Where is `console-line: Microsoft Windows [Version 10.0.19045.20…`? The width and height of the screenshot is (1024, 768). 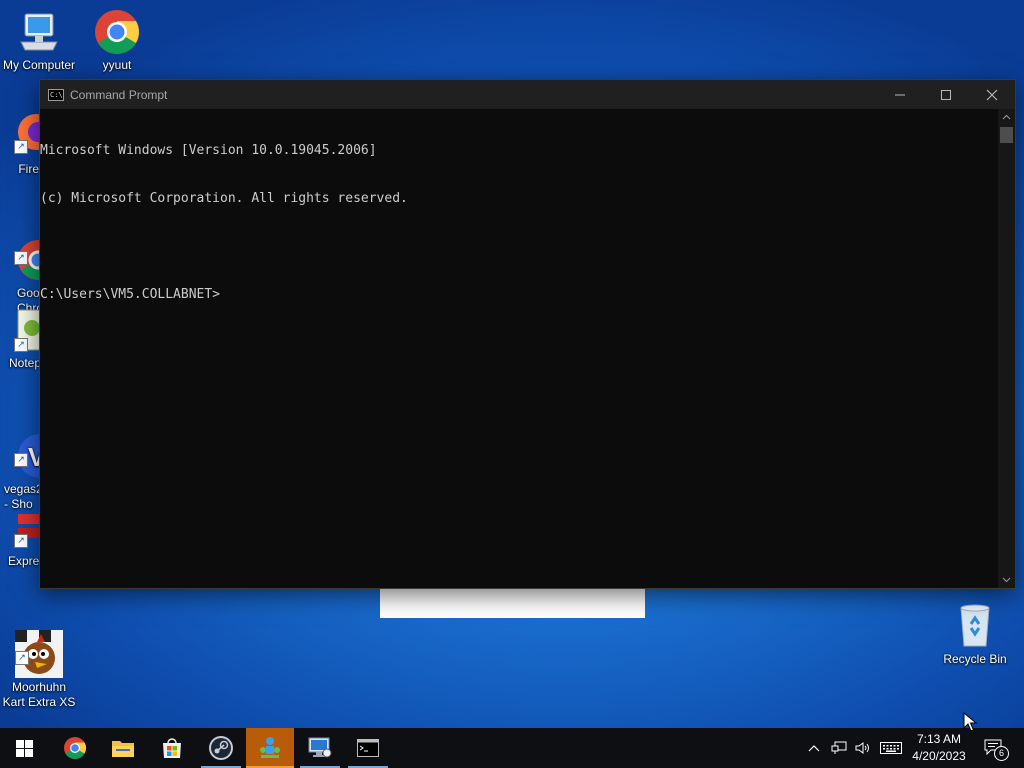 console-line: Microsoft Windows [Version 10.0.19045.20… is located at coordinates (208, 150).